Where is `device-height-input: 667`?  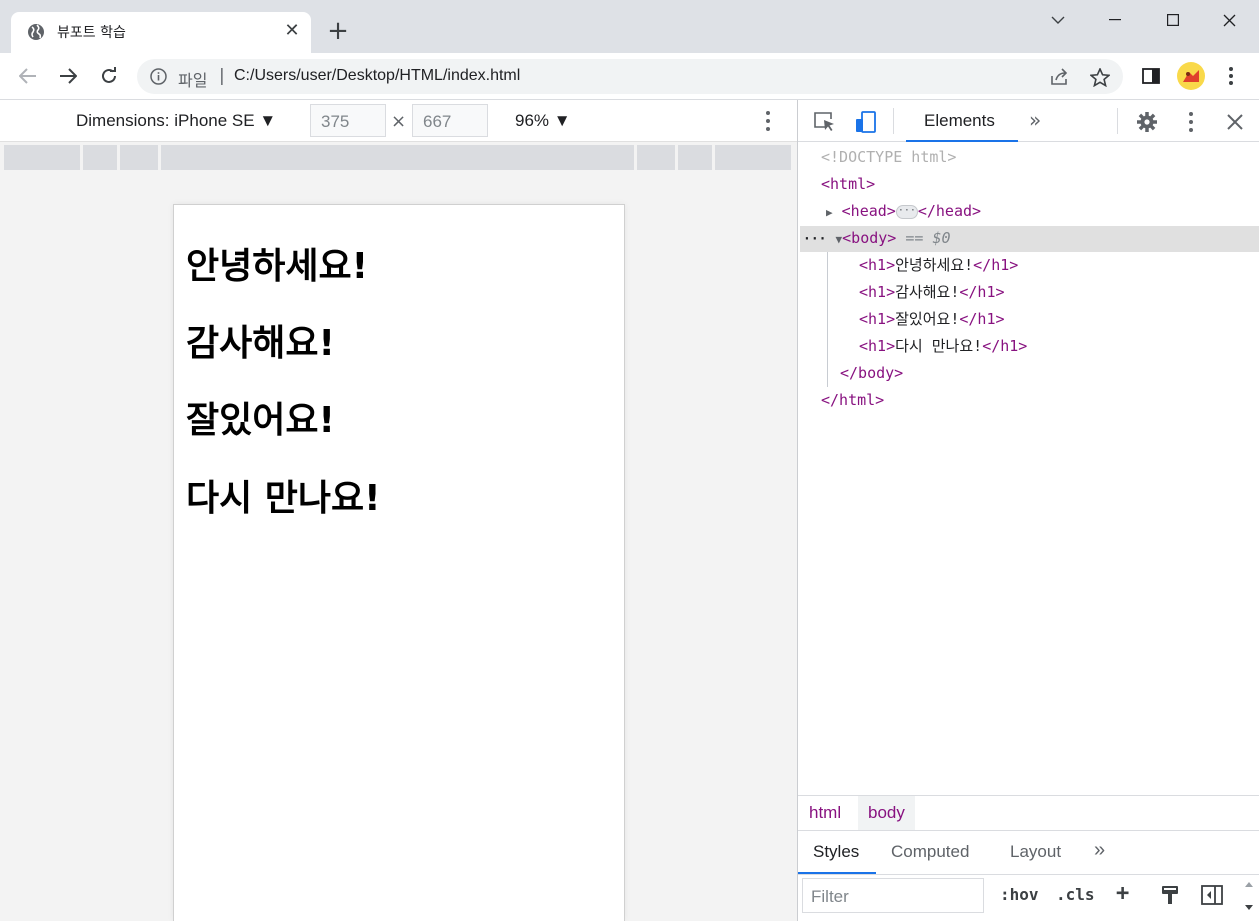
device-height-input: 667 is located at coordinates (450, 120).